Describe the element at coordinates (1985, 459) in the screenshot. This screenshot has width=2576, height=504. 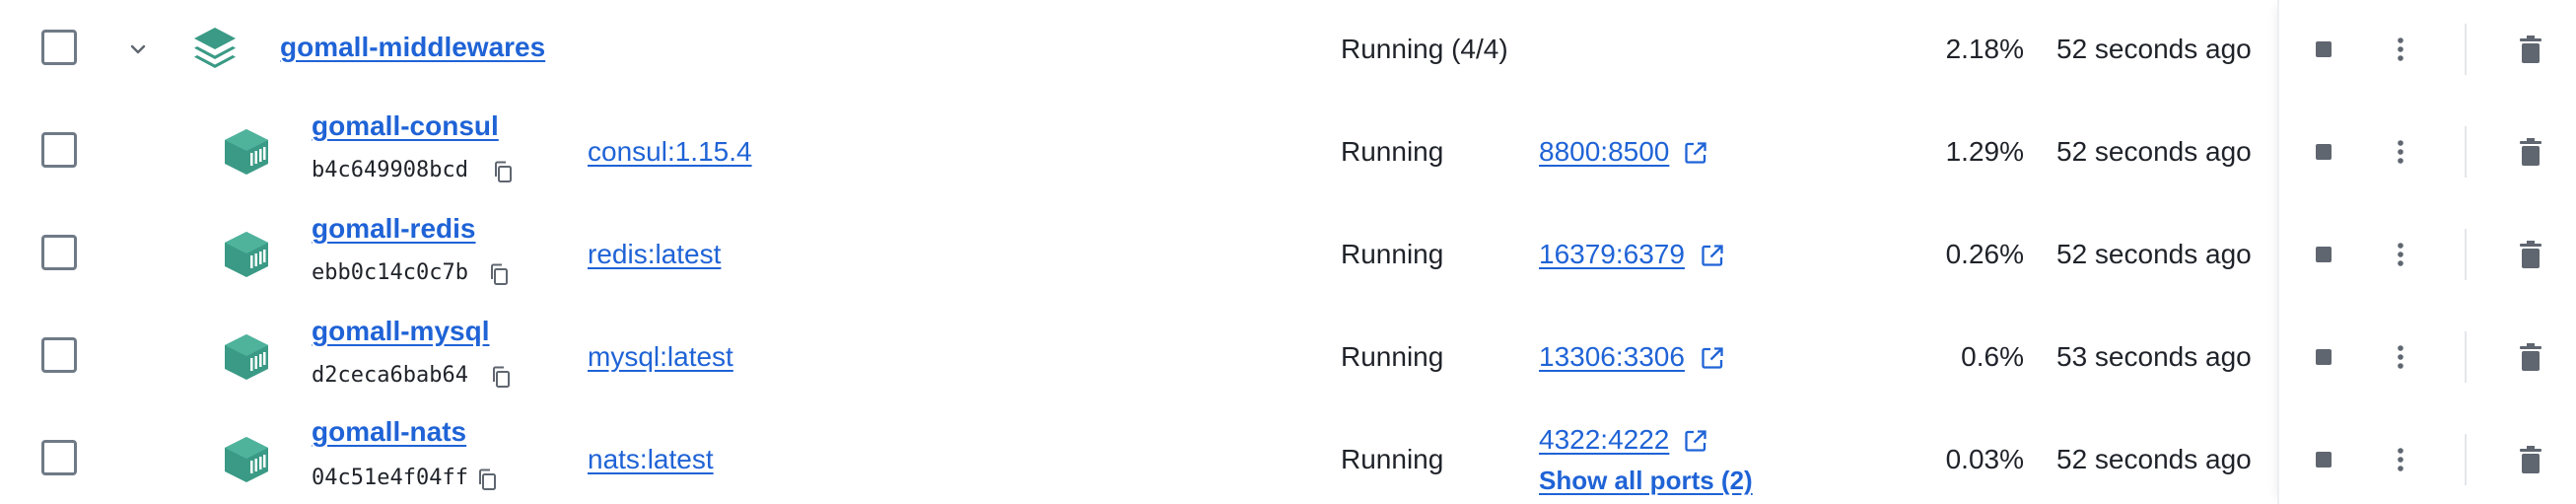
I see `container-cpu: 0.03%` at that location.